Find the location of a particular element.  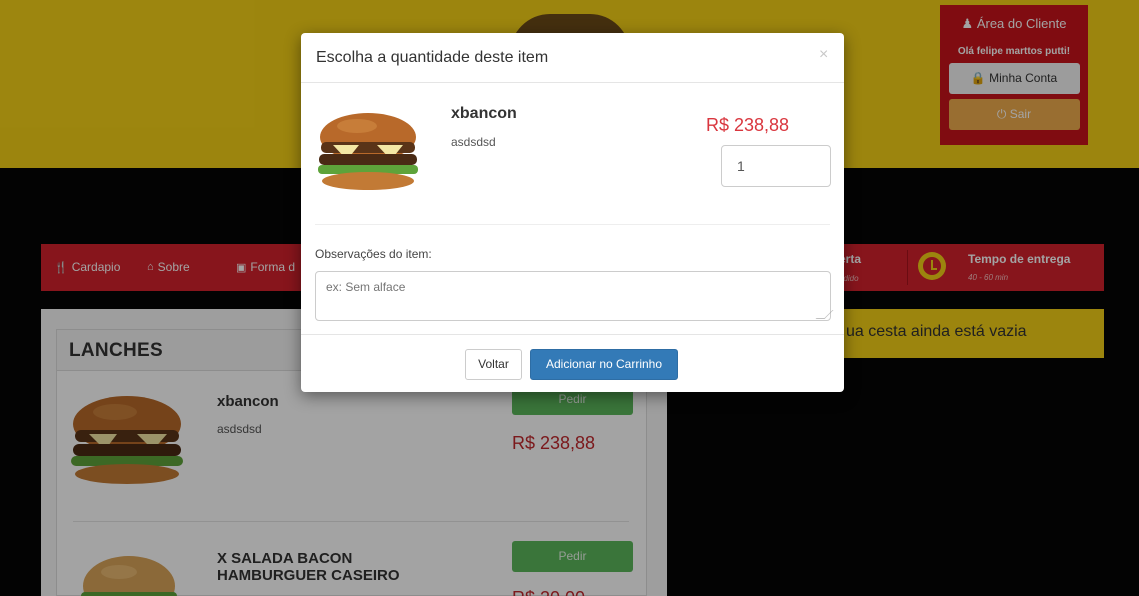

add-to-cart-button: Adicionar no Carrinho is located at coordinates (604, 364).